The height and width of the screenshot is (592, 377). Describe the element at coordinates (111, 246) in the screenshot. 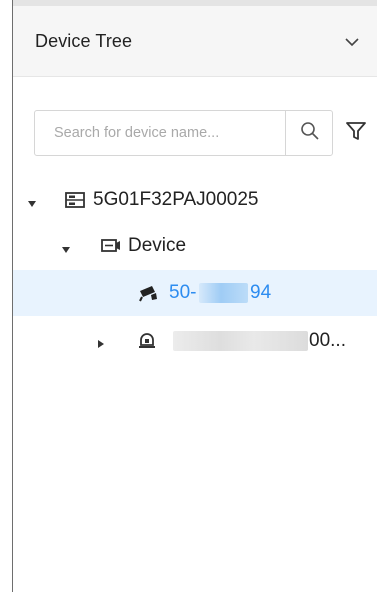

I see `device-icon` at that location.